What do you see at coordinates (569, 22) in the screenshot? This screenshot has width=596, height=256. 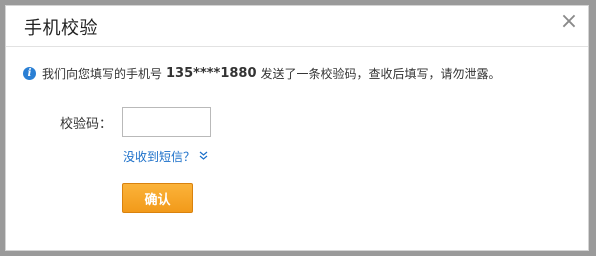 I see `close-icon: ×` at bounding box center [569, 22].